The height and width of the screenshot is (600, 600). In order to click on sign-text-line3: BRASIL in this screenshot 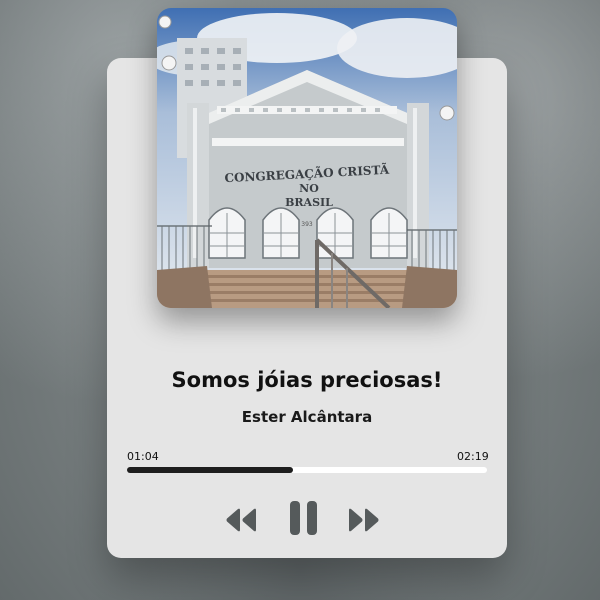, I will do `click(309, 202)`.